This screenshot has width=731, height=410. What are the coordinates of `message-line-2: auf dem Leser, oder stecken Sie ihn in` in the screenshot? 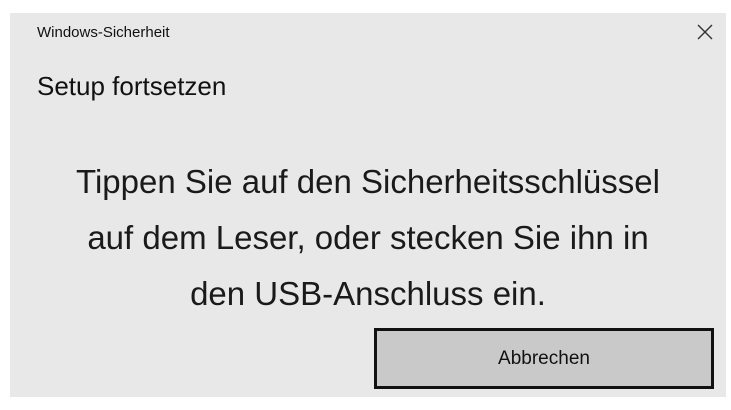 It's located at (368, 237).